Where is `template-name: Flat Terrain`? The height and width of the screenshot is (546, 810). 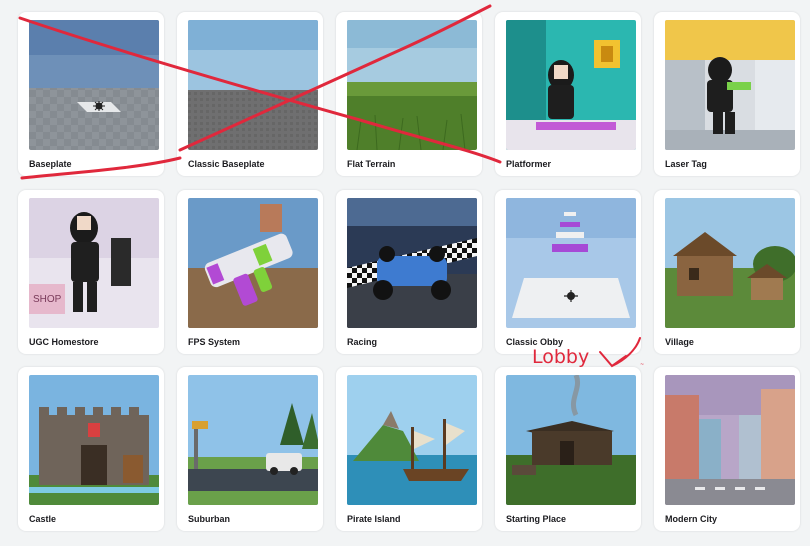 template-name: Flat Terrain is located at coordinates (371, 164).